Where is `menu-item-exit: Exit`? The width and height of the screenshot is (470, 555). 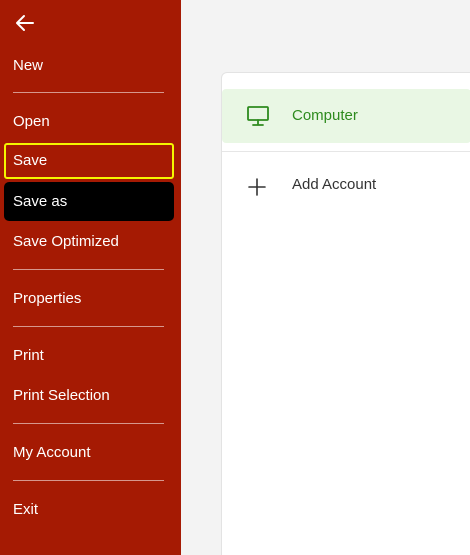
menu-item-exit: Exit is located at coordinates (89, 510).